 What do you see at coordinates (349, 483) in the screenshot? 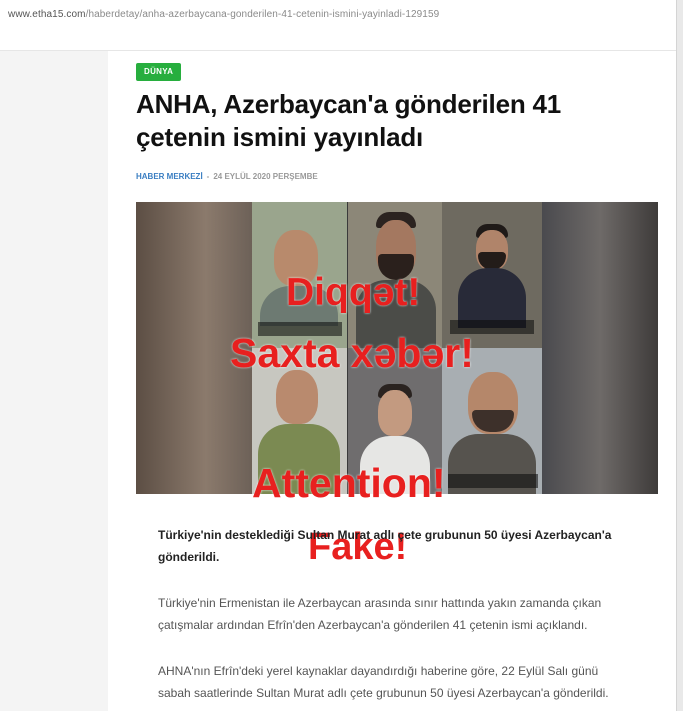
I see `overlay-warning-en: Attention!` at bounding box center [349, 483].